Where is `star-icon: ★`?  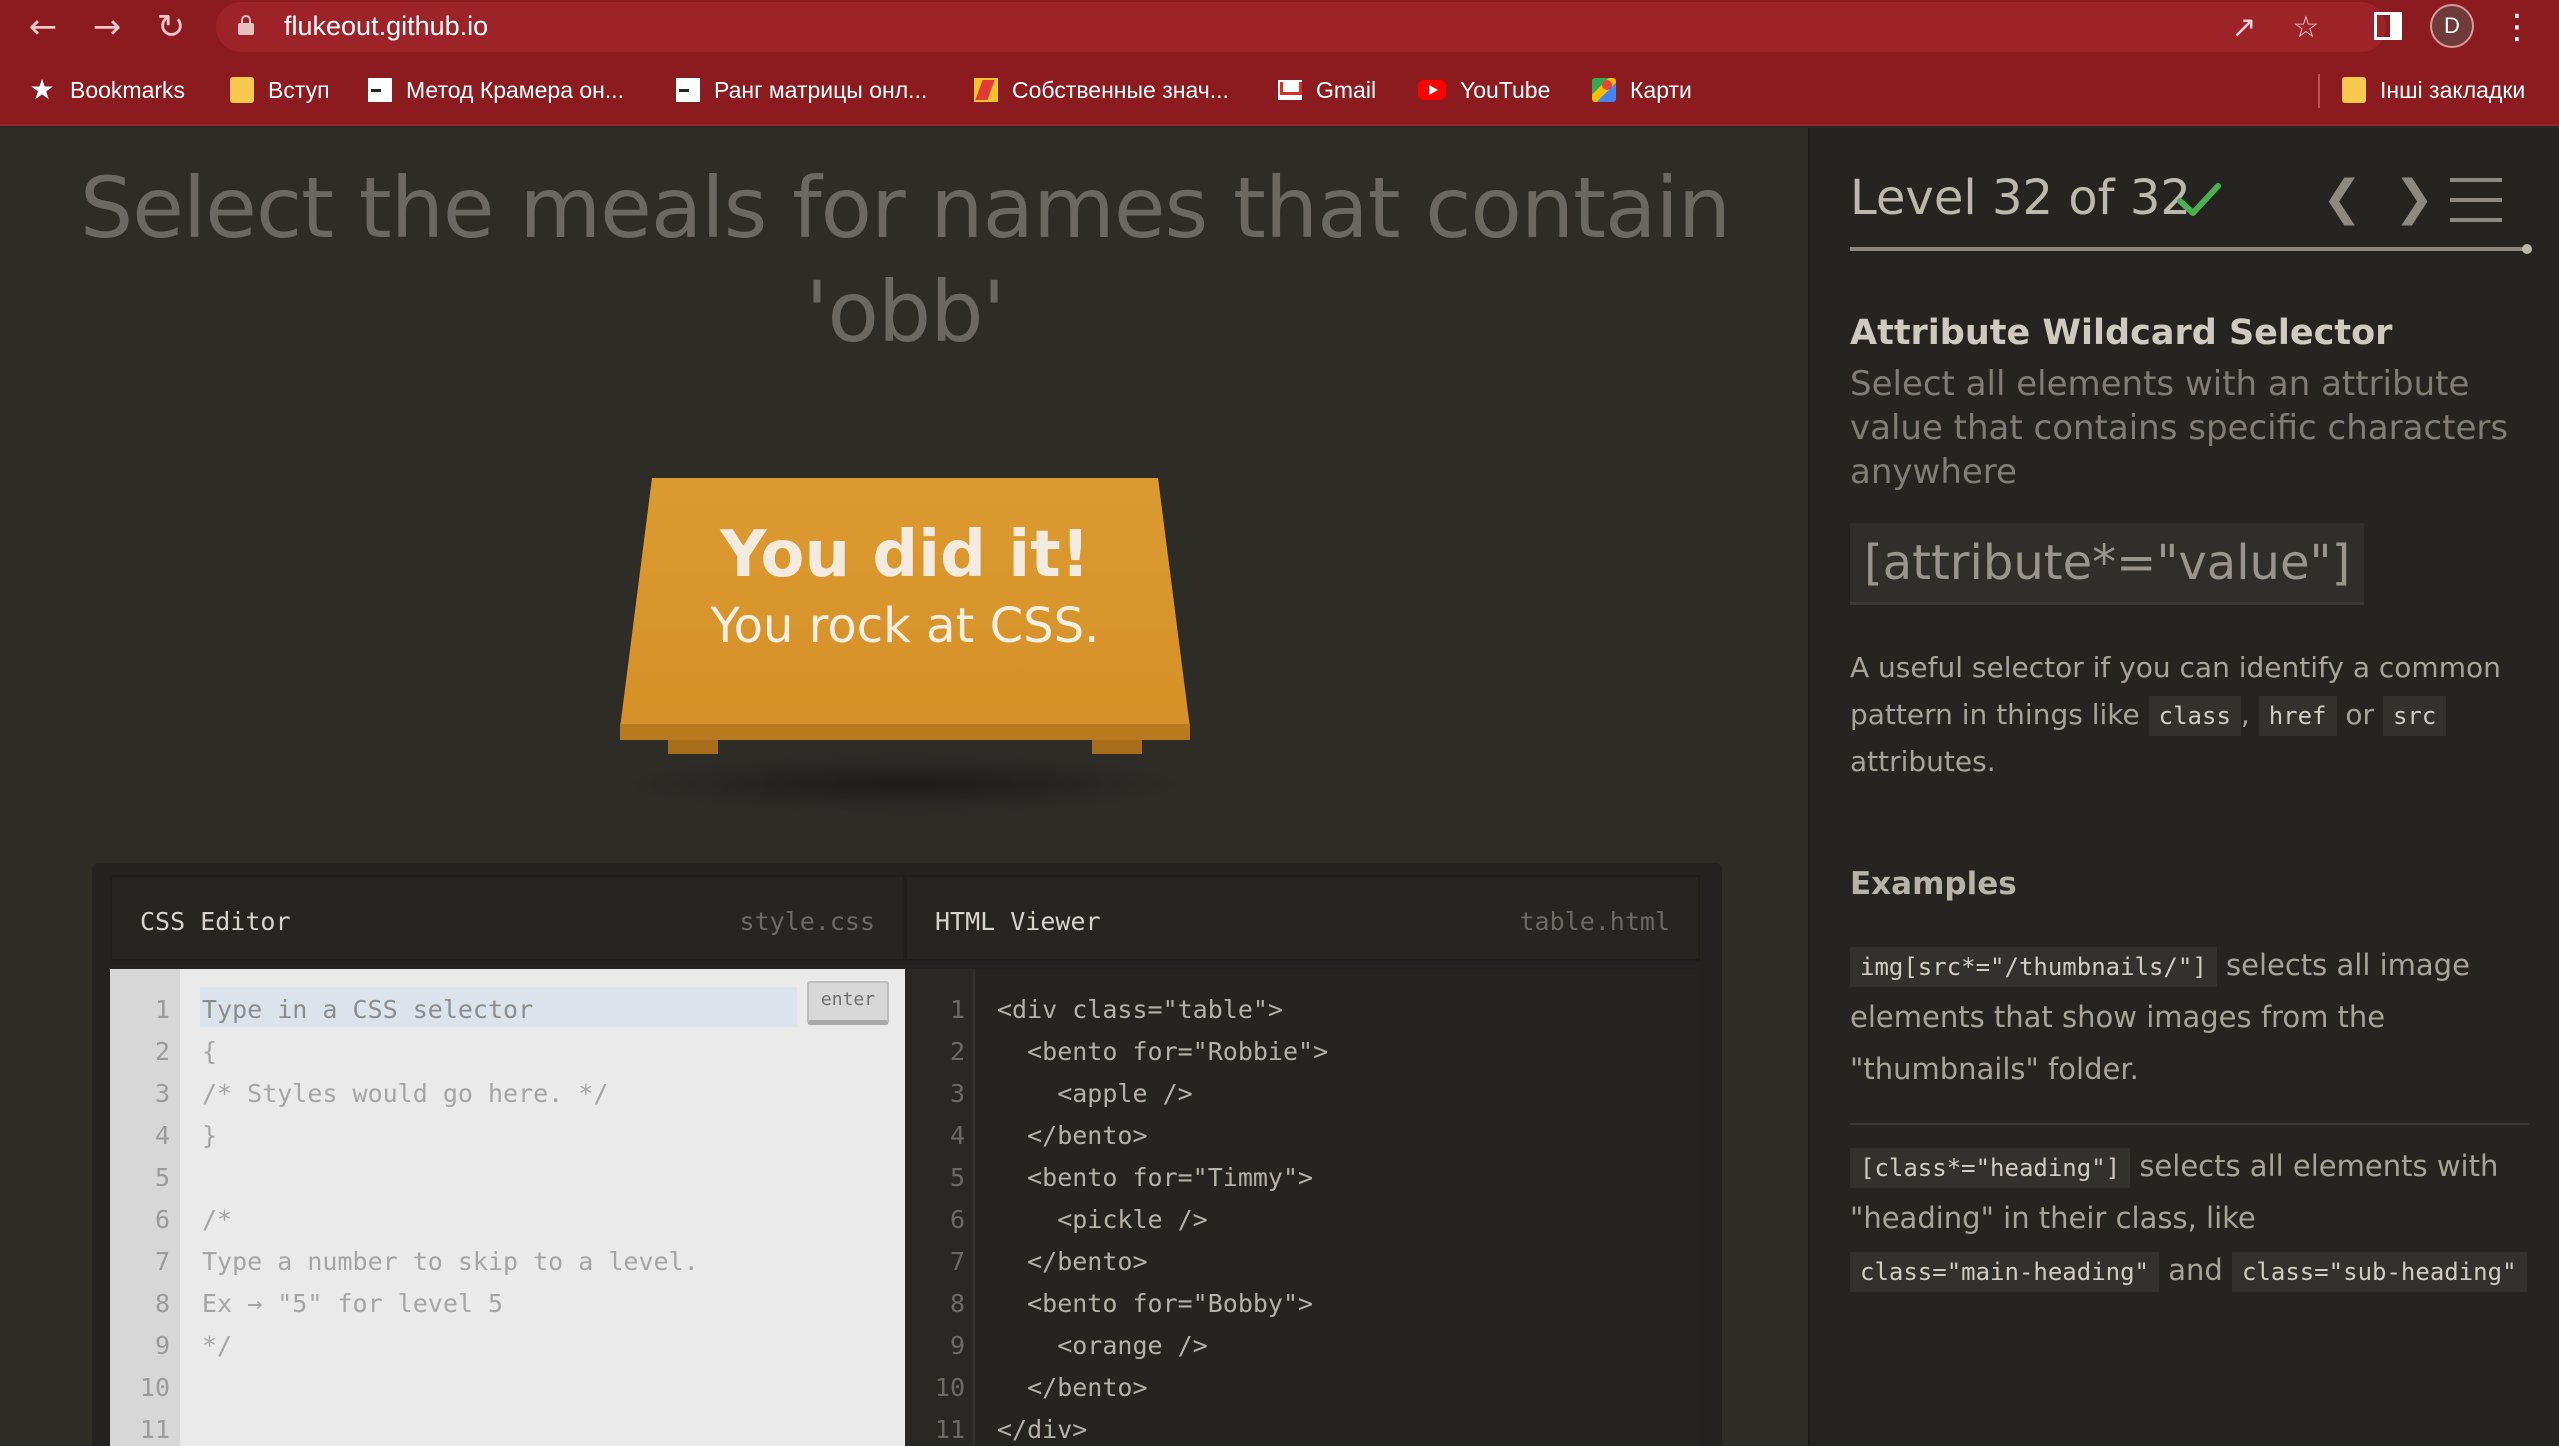 star-icon: ★ is located at coordinates (42, 89).